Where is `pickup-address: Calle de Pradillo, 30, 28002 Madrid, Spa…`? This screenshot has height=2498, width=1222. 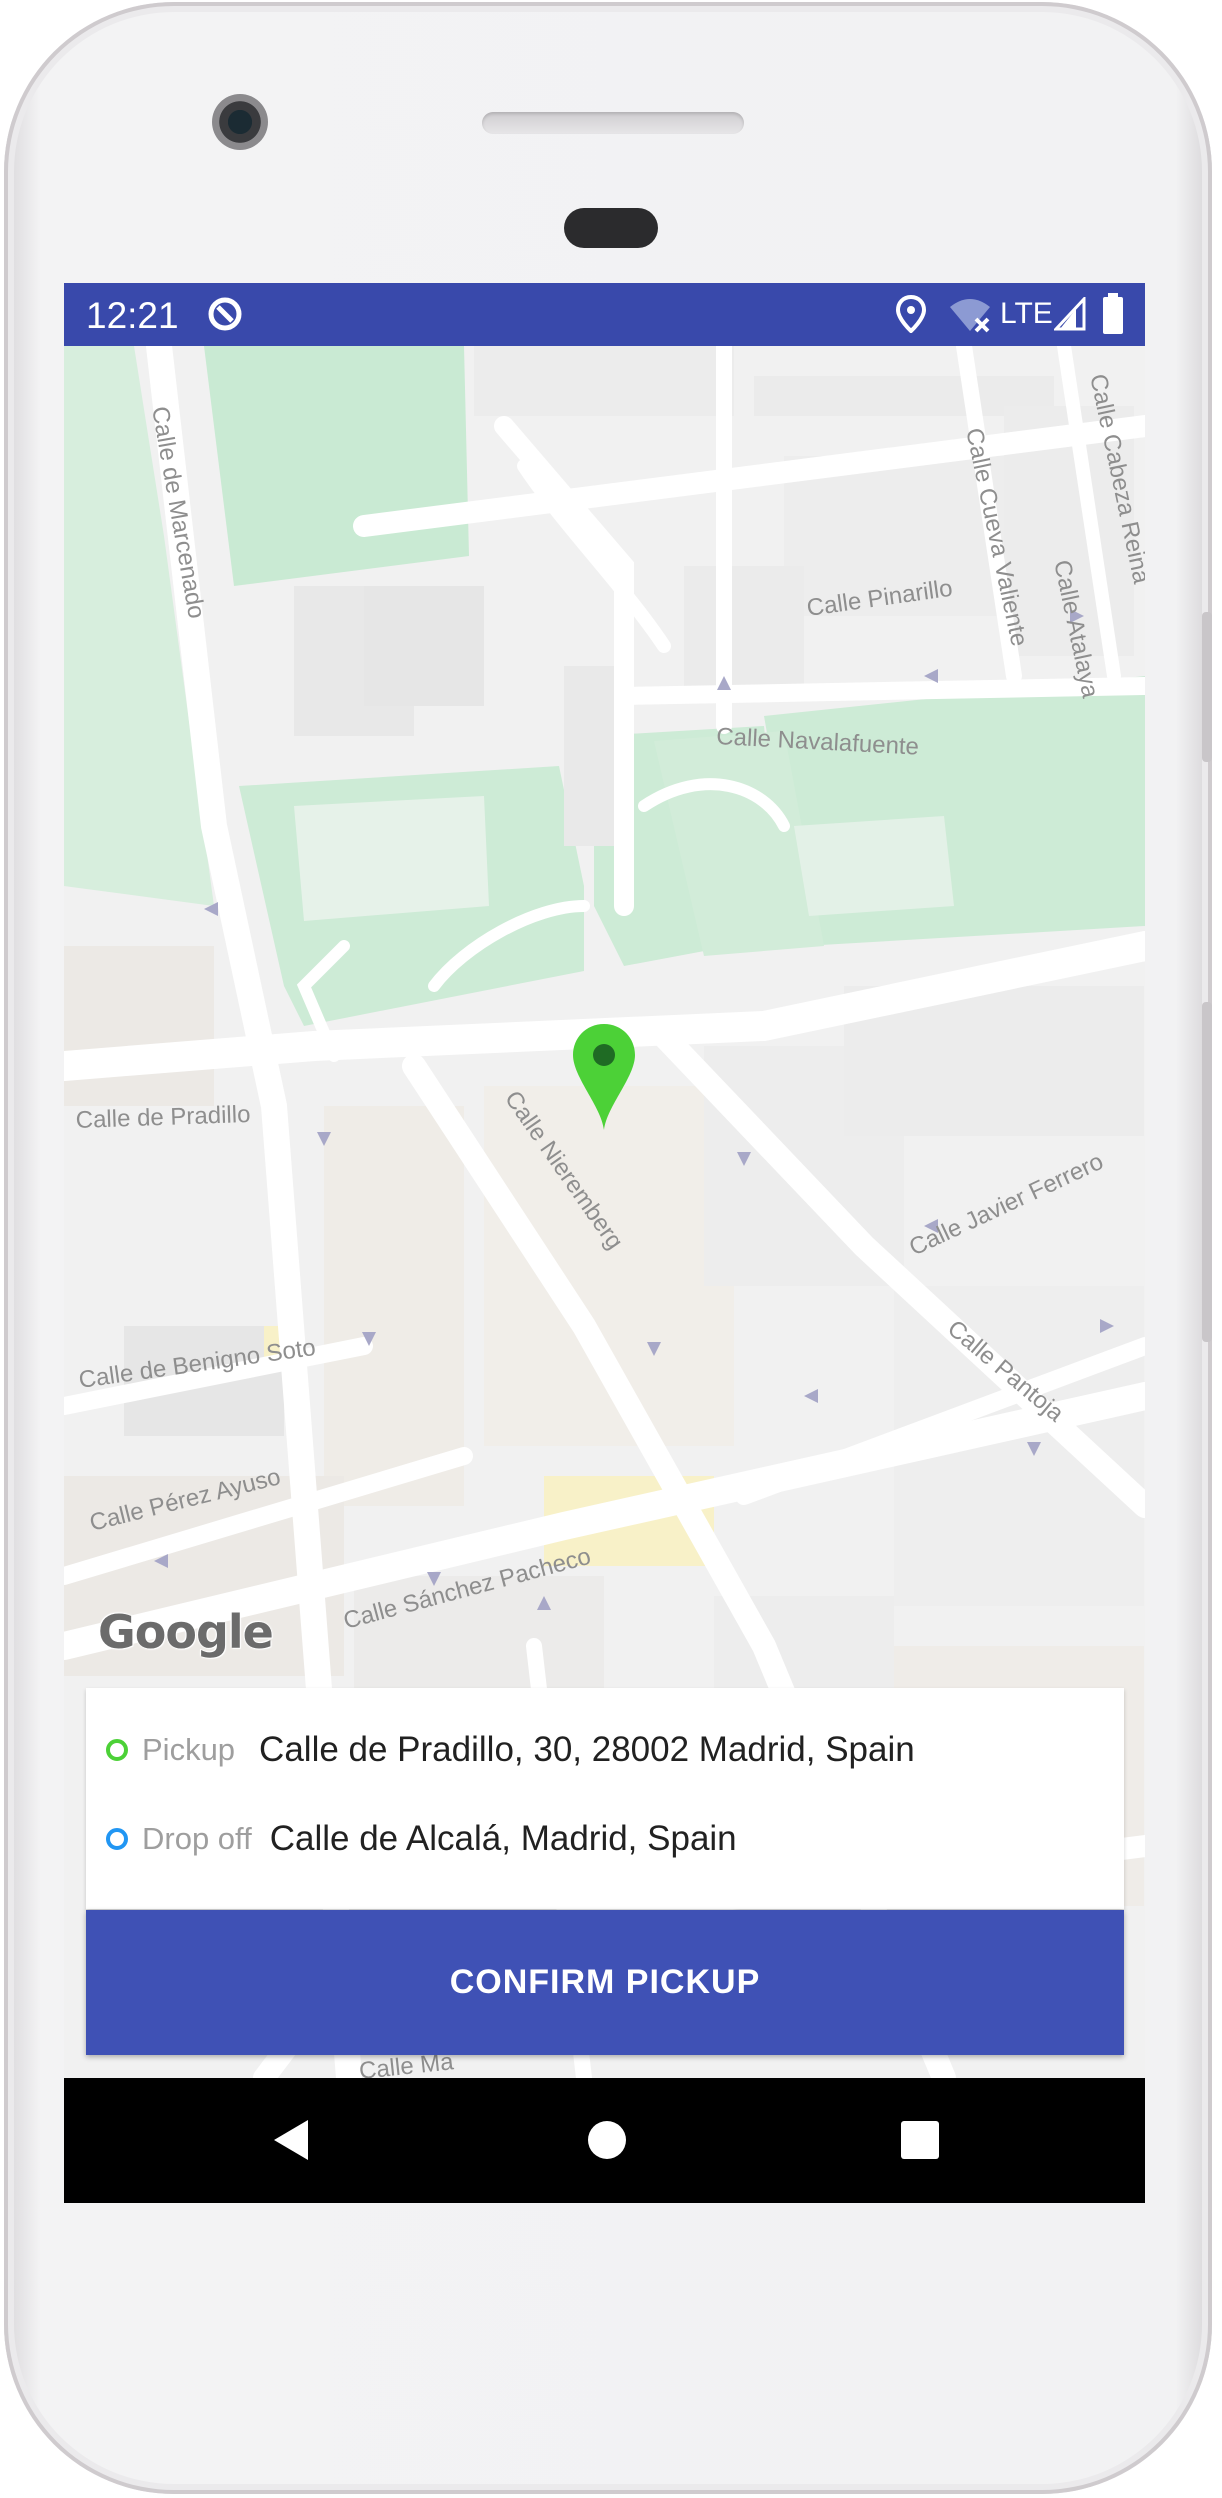 pickup-address: Calle de Pradillo, 30, 28002 Madrid, Spa… is located at coordinates (587, 1750).